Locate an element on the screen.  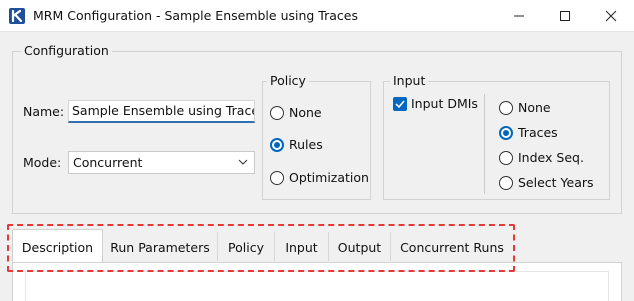
tab-policy-label: Policy is located at coordinates (246, 247).